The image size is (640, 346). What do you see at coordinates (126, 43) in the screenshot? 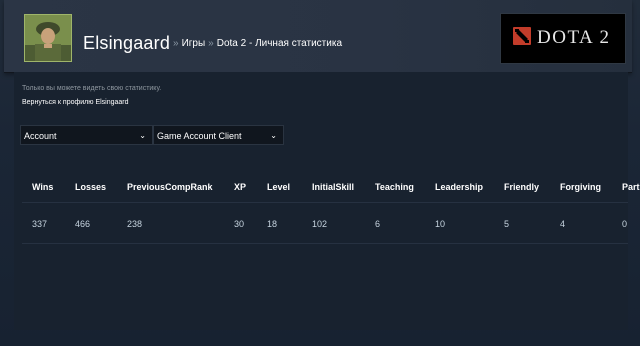
I see `profile-name: Elsingaard` at bounding box center [126, 43].